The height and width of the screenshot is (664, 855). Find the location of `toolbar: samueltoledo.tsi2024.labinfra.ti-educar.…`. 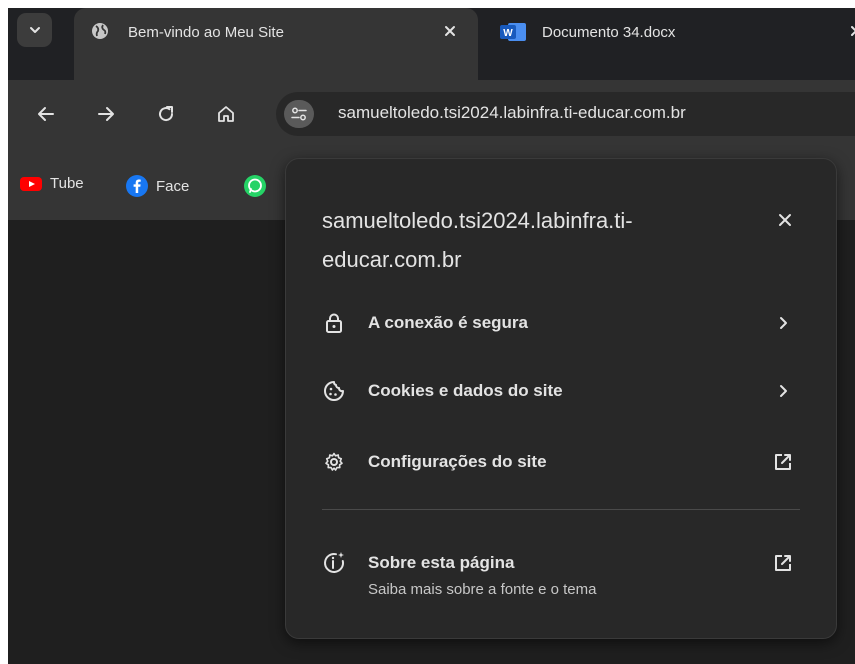

toolbar: samueltoledo.tsi2024.labinfra.ti-educar.… is located at coordinates (431, 120).